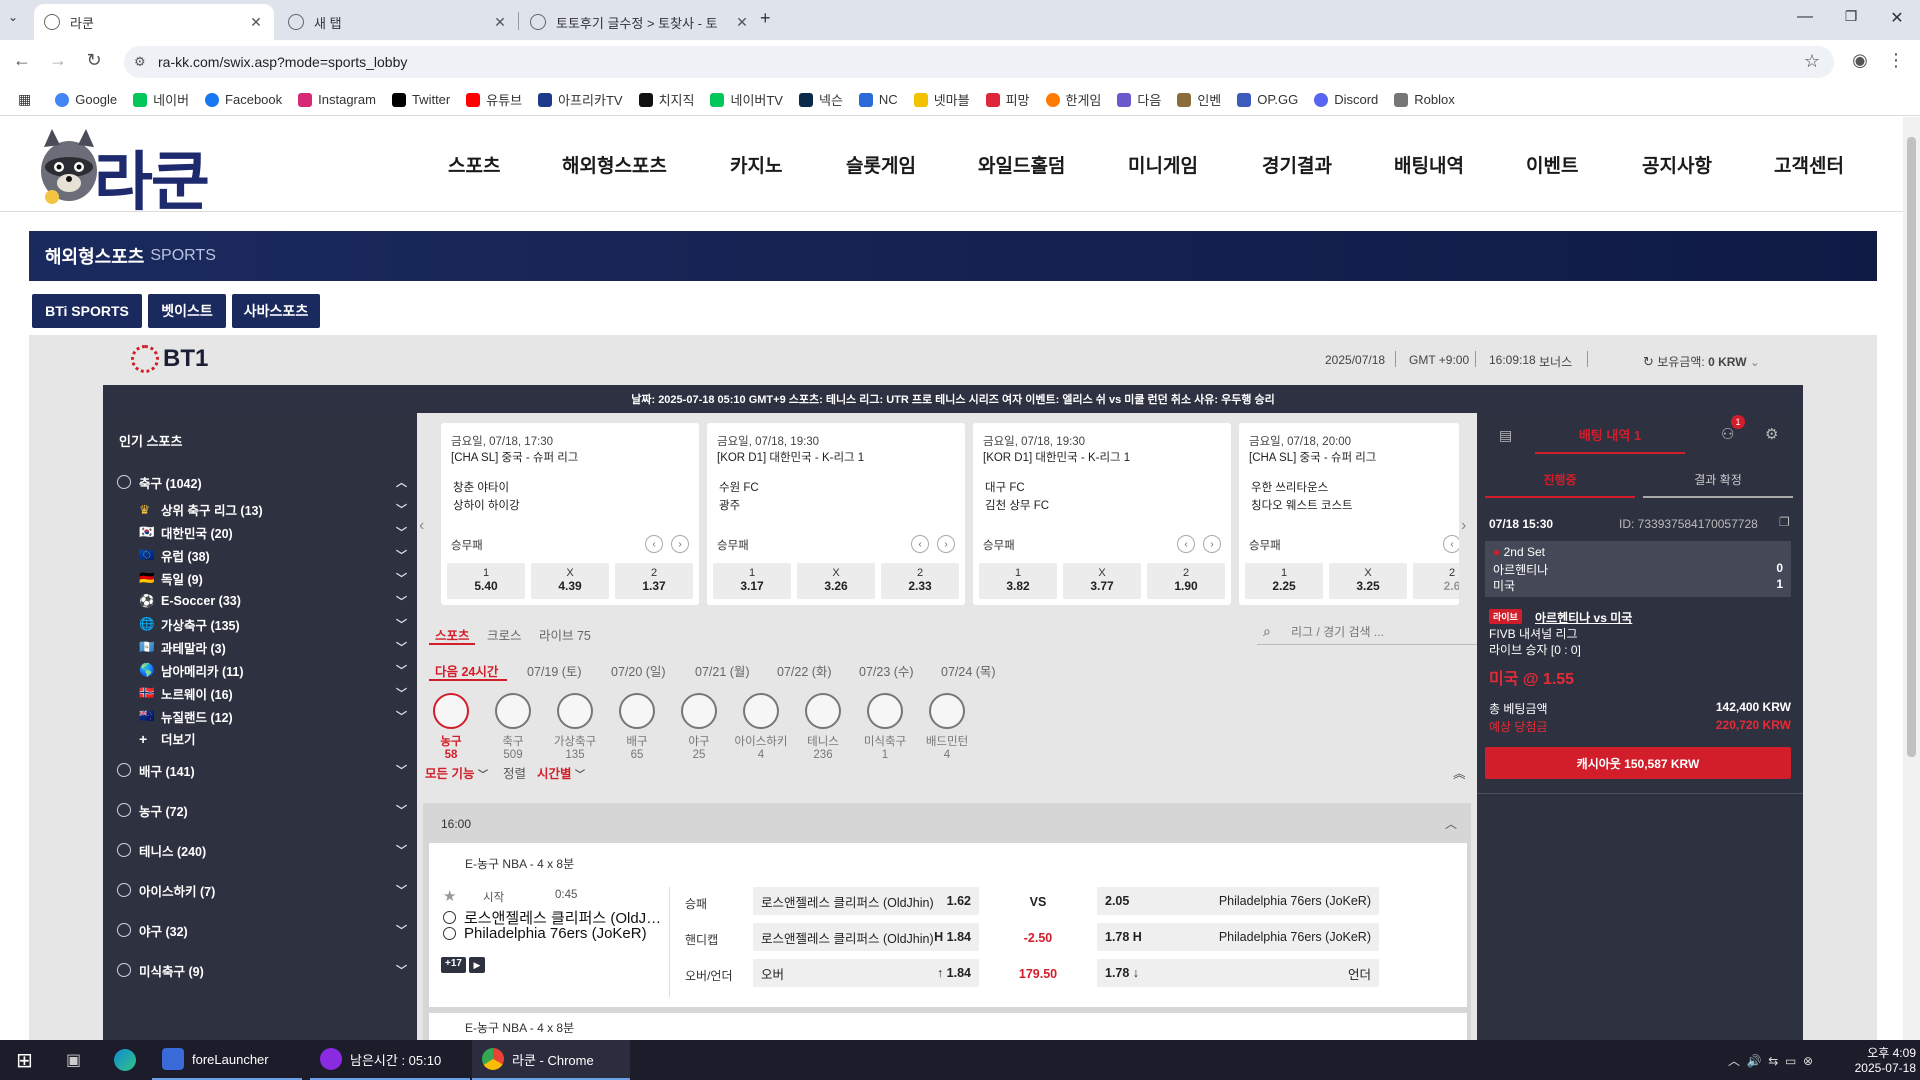  What do you see at coordinates (1648, 361) in the screenshot?
I see `refresh-icon: ↻` at bounding box center [1648, 361].